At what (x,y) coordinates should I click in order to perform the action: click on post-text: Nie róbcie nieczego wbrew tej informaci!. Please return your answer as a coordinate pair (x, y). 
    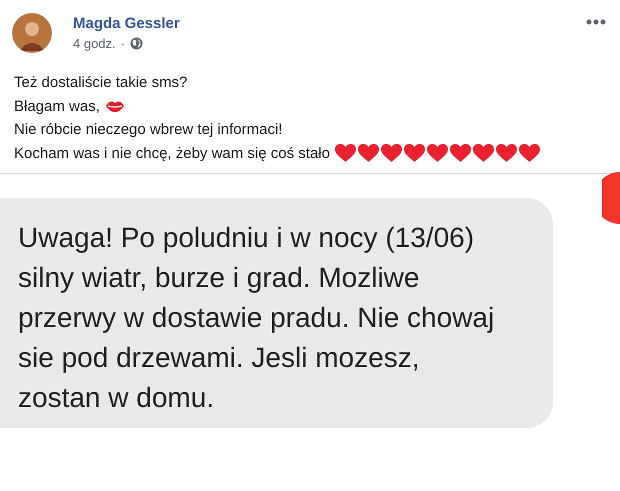
    Looking at the image, I should click on (148, 130).